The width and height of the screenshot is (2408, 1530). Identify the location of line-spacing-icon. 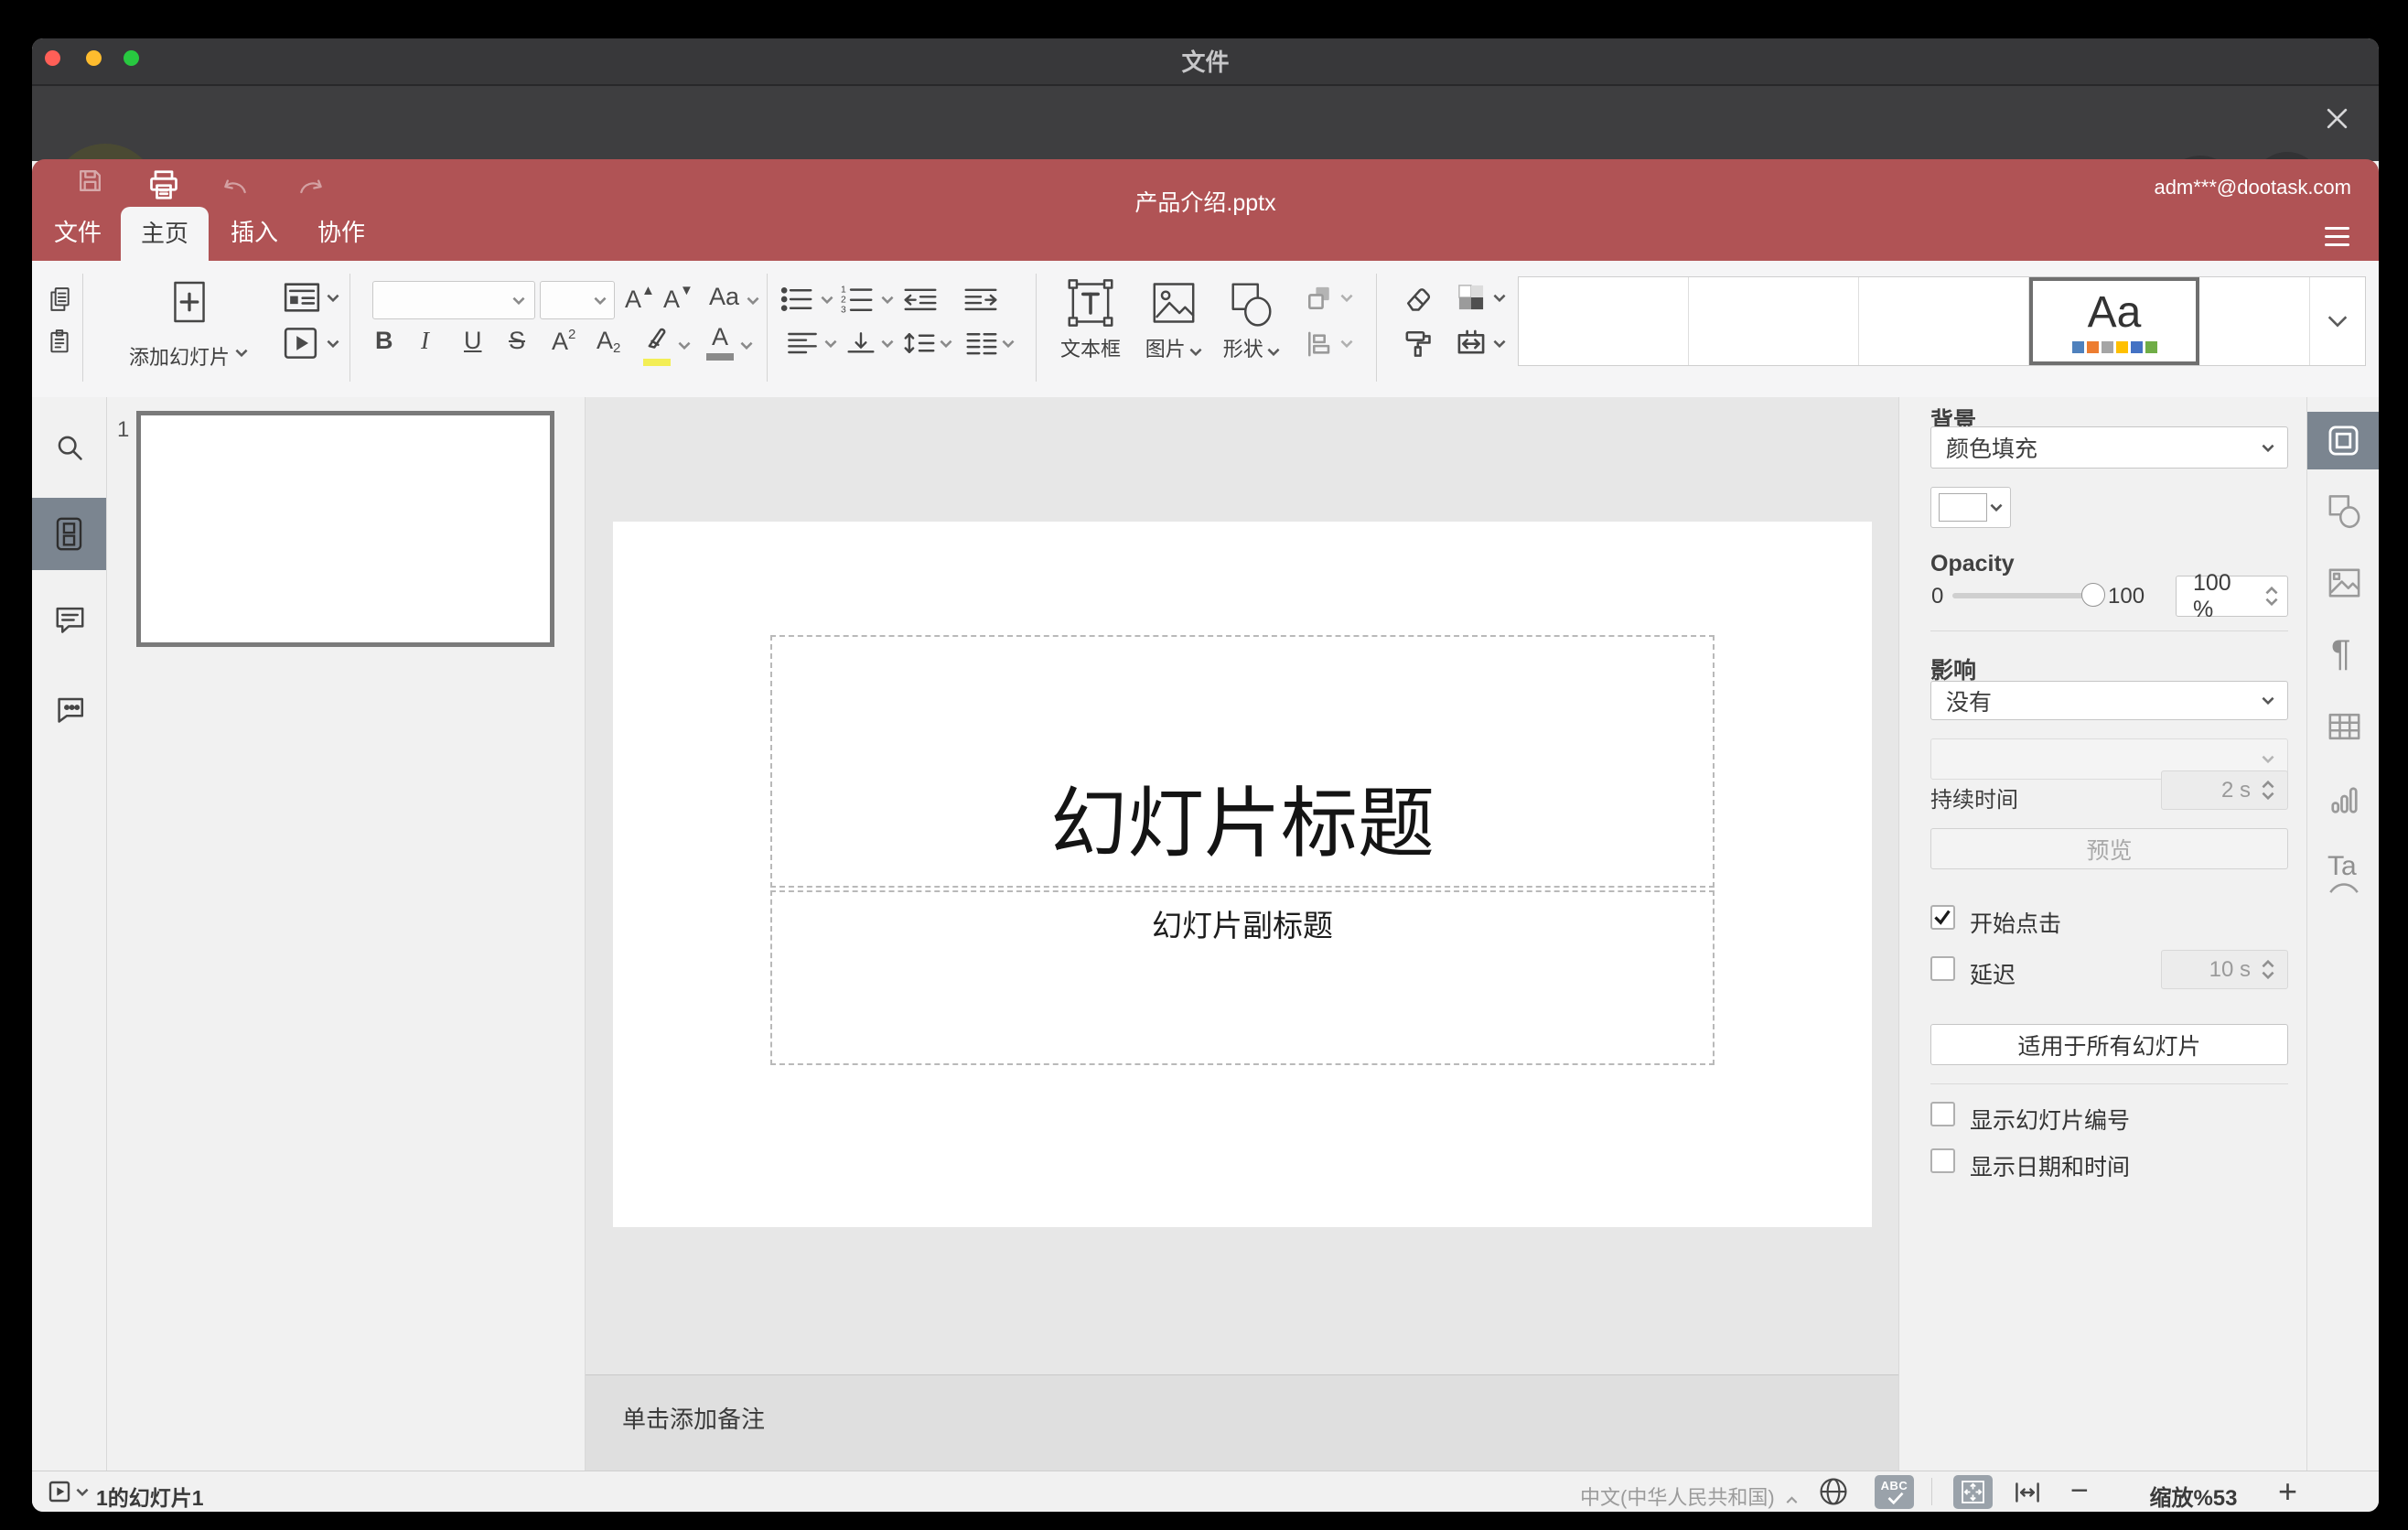
(919, 343).